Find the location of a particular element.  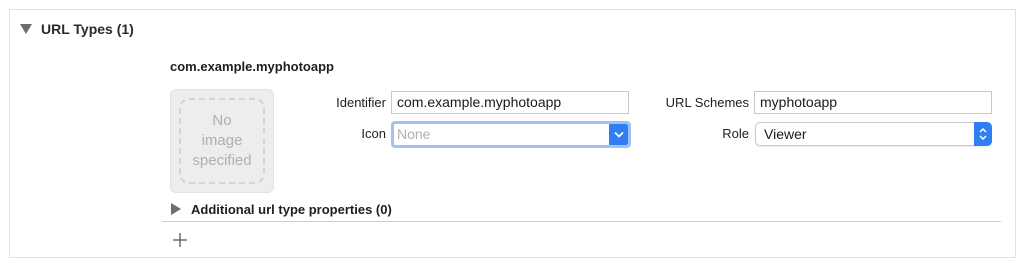

add-button is located at coordinates (180, 240).